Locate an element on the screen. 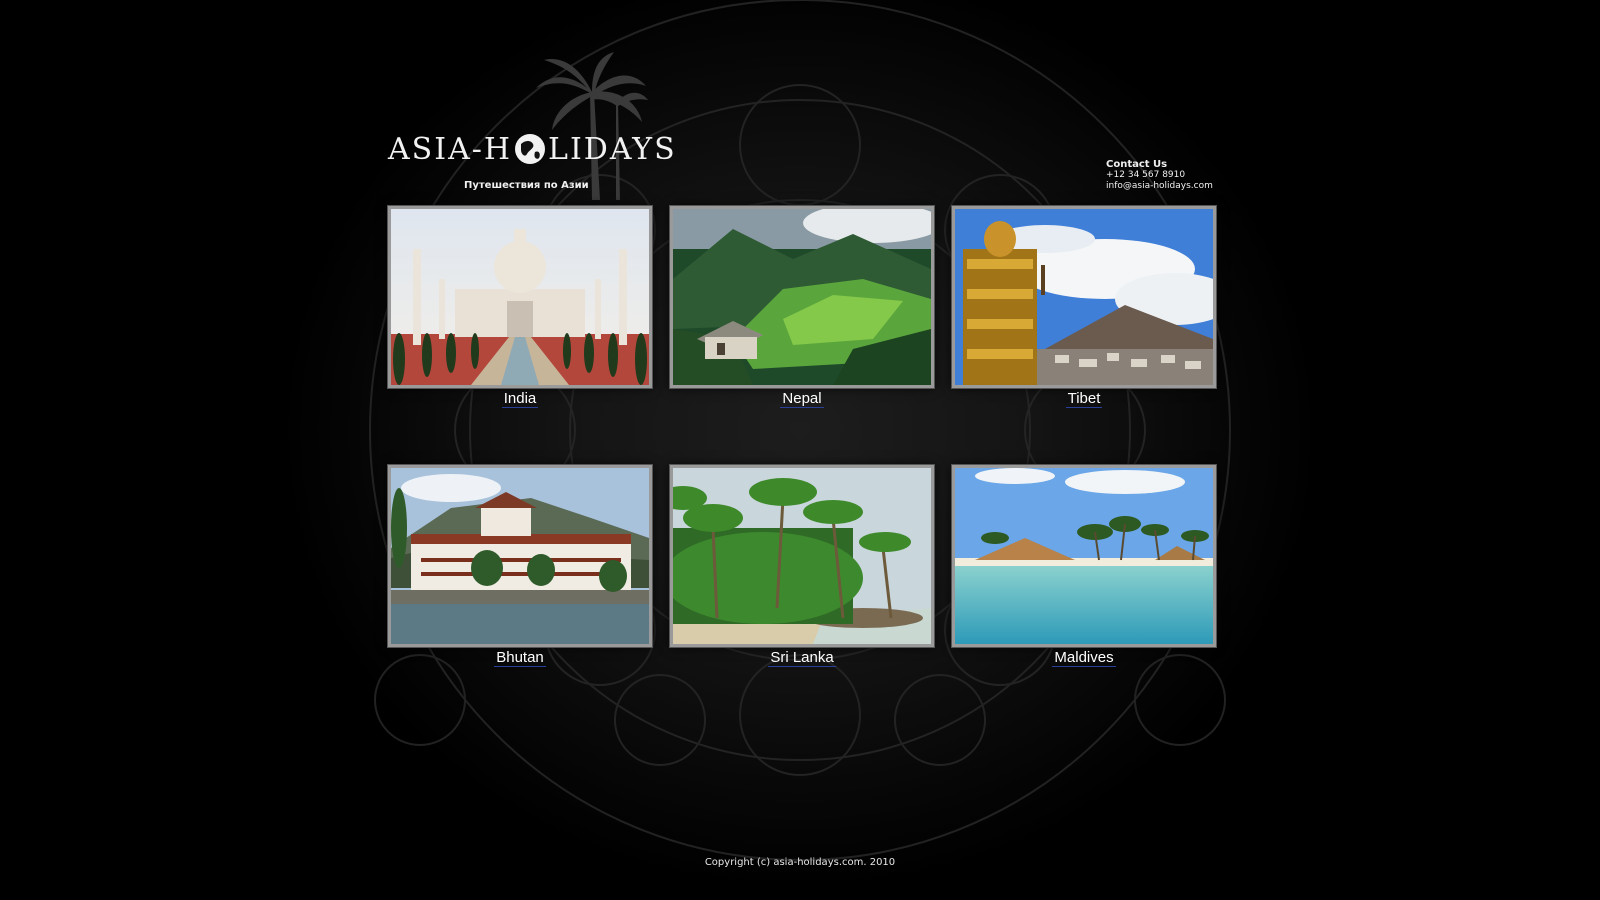 This screenshot has width=1600, height=900. globe-icon is located at coordinates (530, 149).